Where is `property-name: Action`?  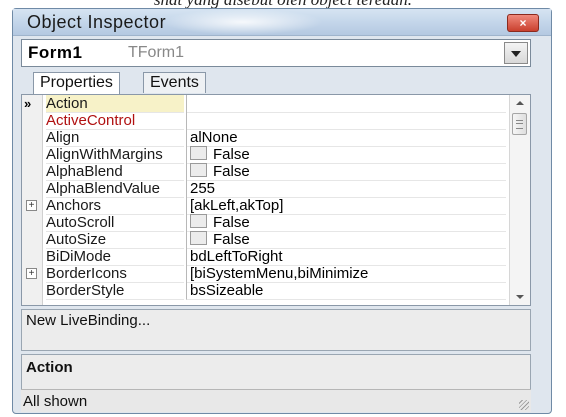 property-name: Action is located at coordinates (115, 104).